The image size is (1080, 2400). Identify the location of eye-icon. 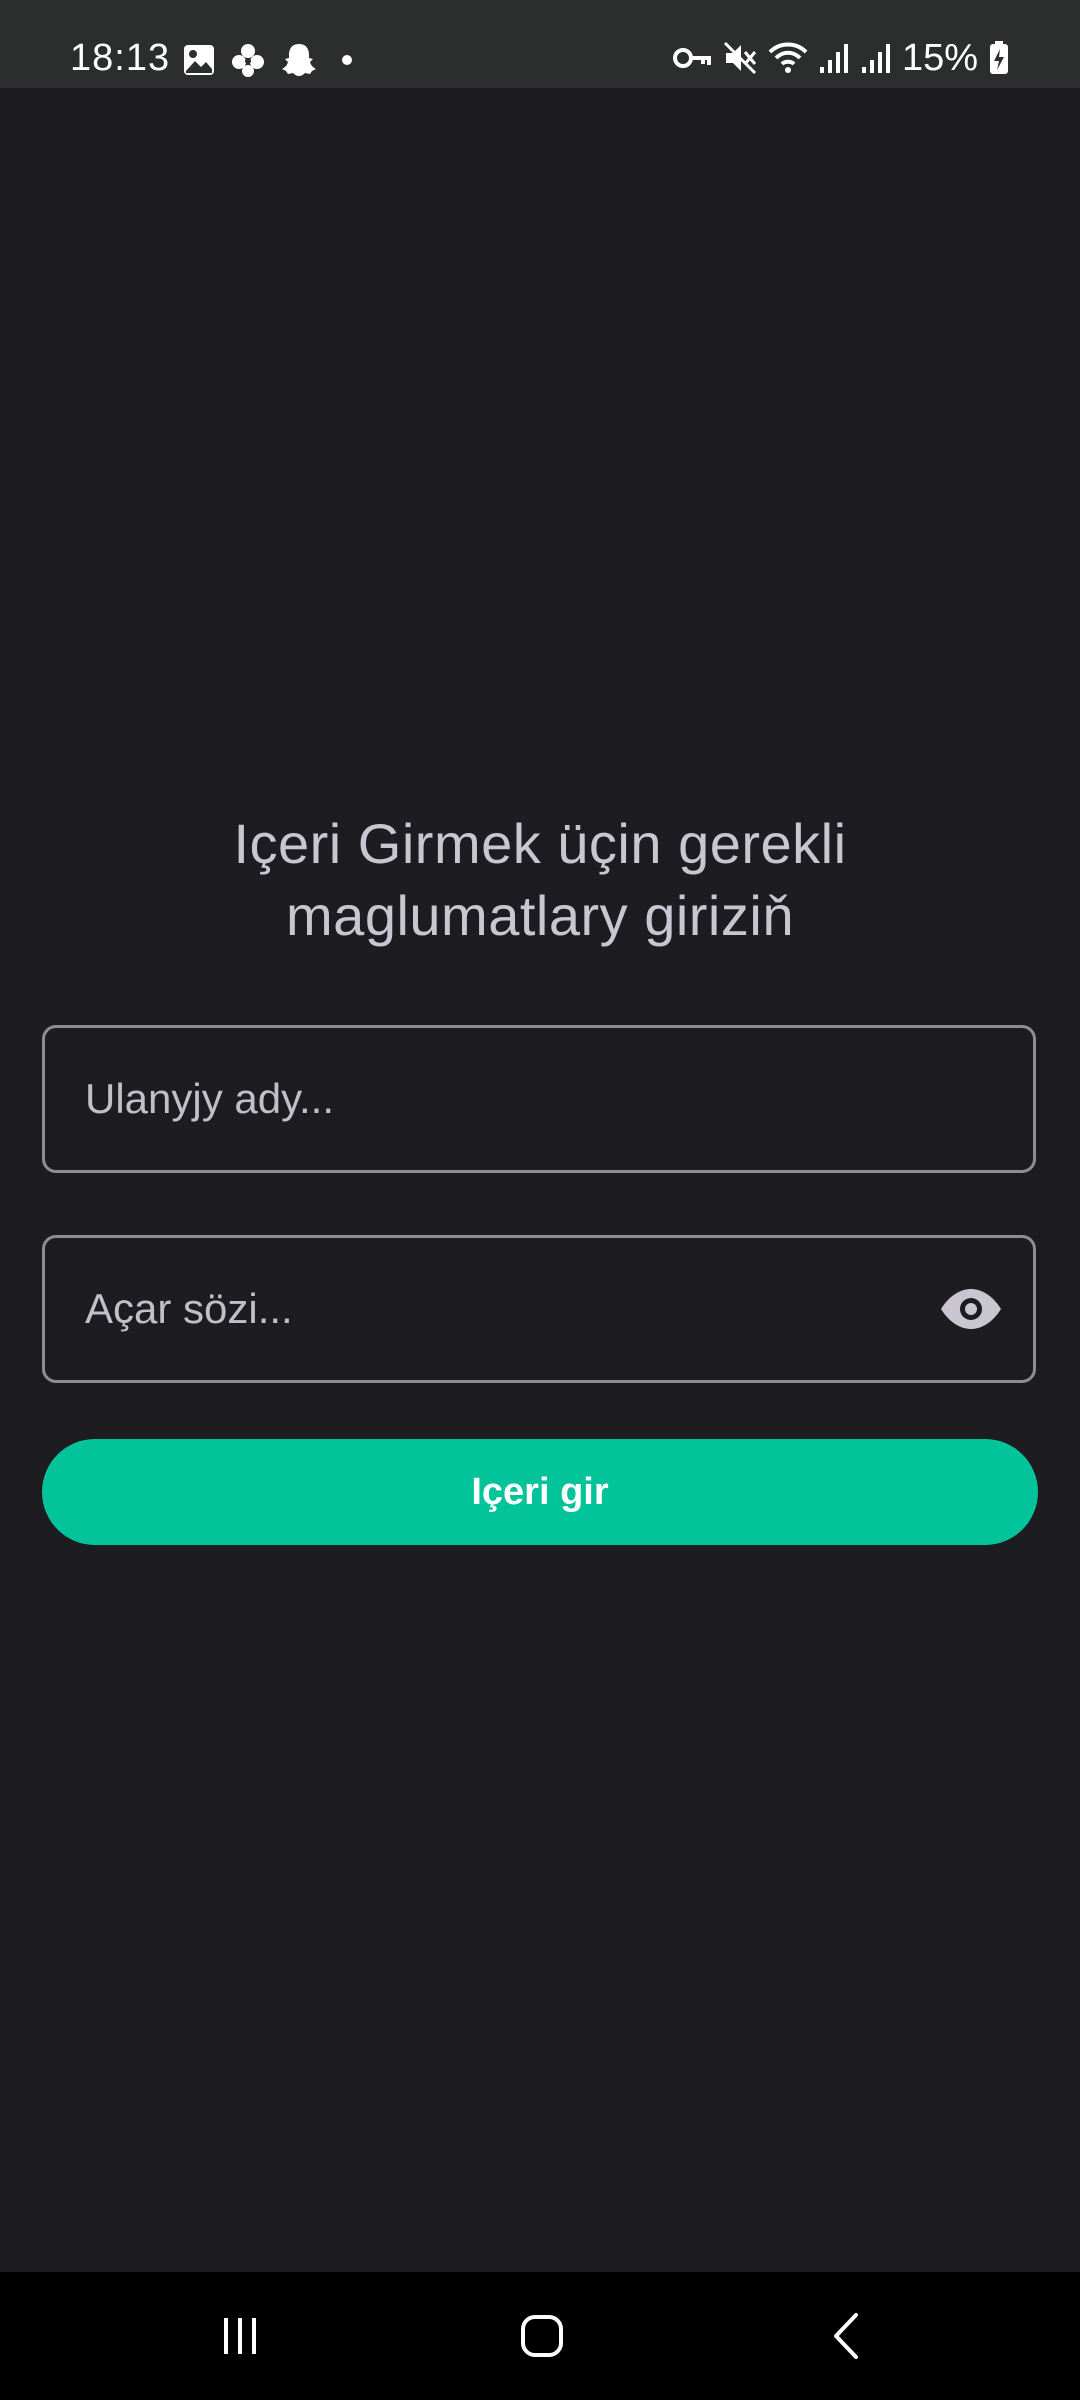
(971, 1309).